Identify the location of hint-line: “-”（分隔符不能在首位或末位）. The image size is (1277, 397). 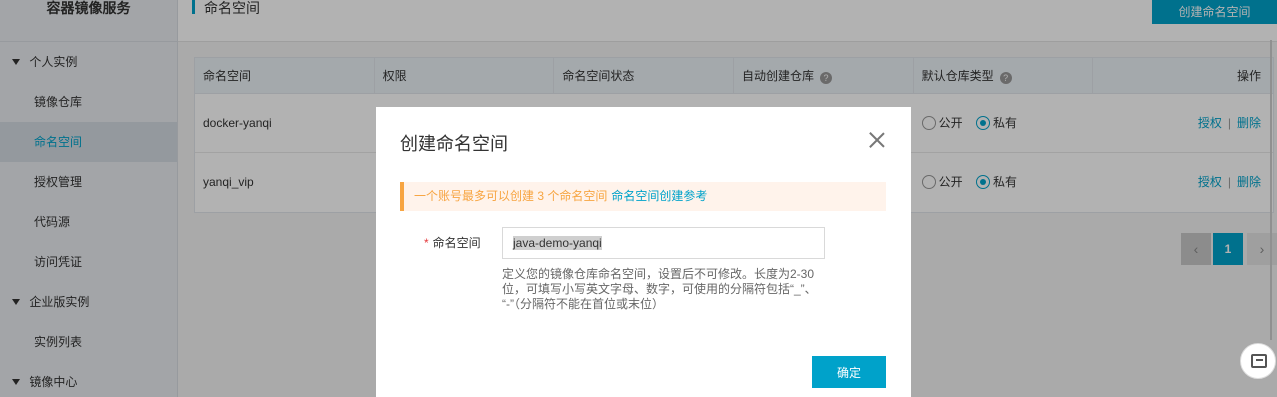
(583, 304).